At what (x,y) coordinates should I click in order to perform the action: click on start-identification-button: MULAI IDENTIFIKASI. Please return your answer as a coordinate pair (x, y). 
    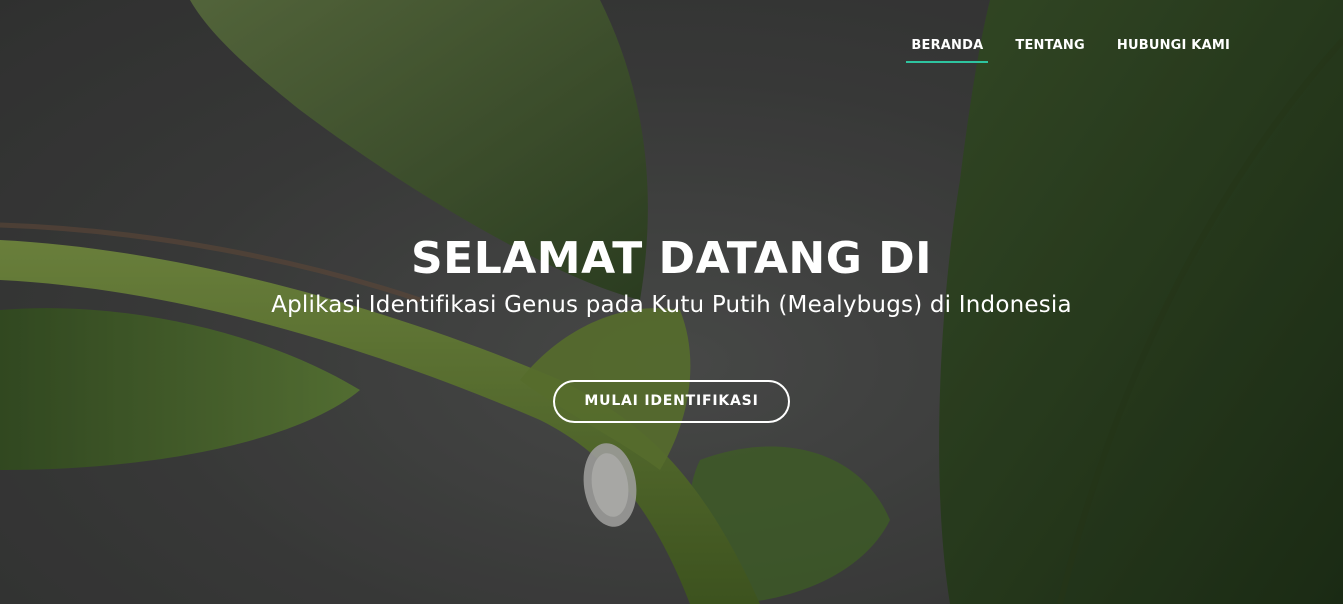
    Looking at the image, I should click on (671, 401).